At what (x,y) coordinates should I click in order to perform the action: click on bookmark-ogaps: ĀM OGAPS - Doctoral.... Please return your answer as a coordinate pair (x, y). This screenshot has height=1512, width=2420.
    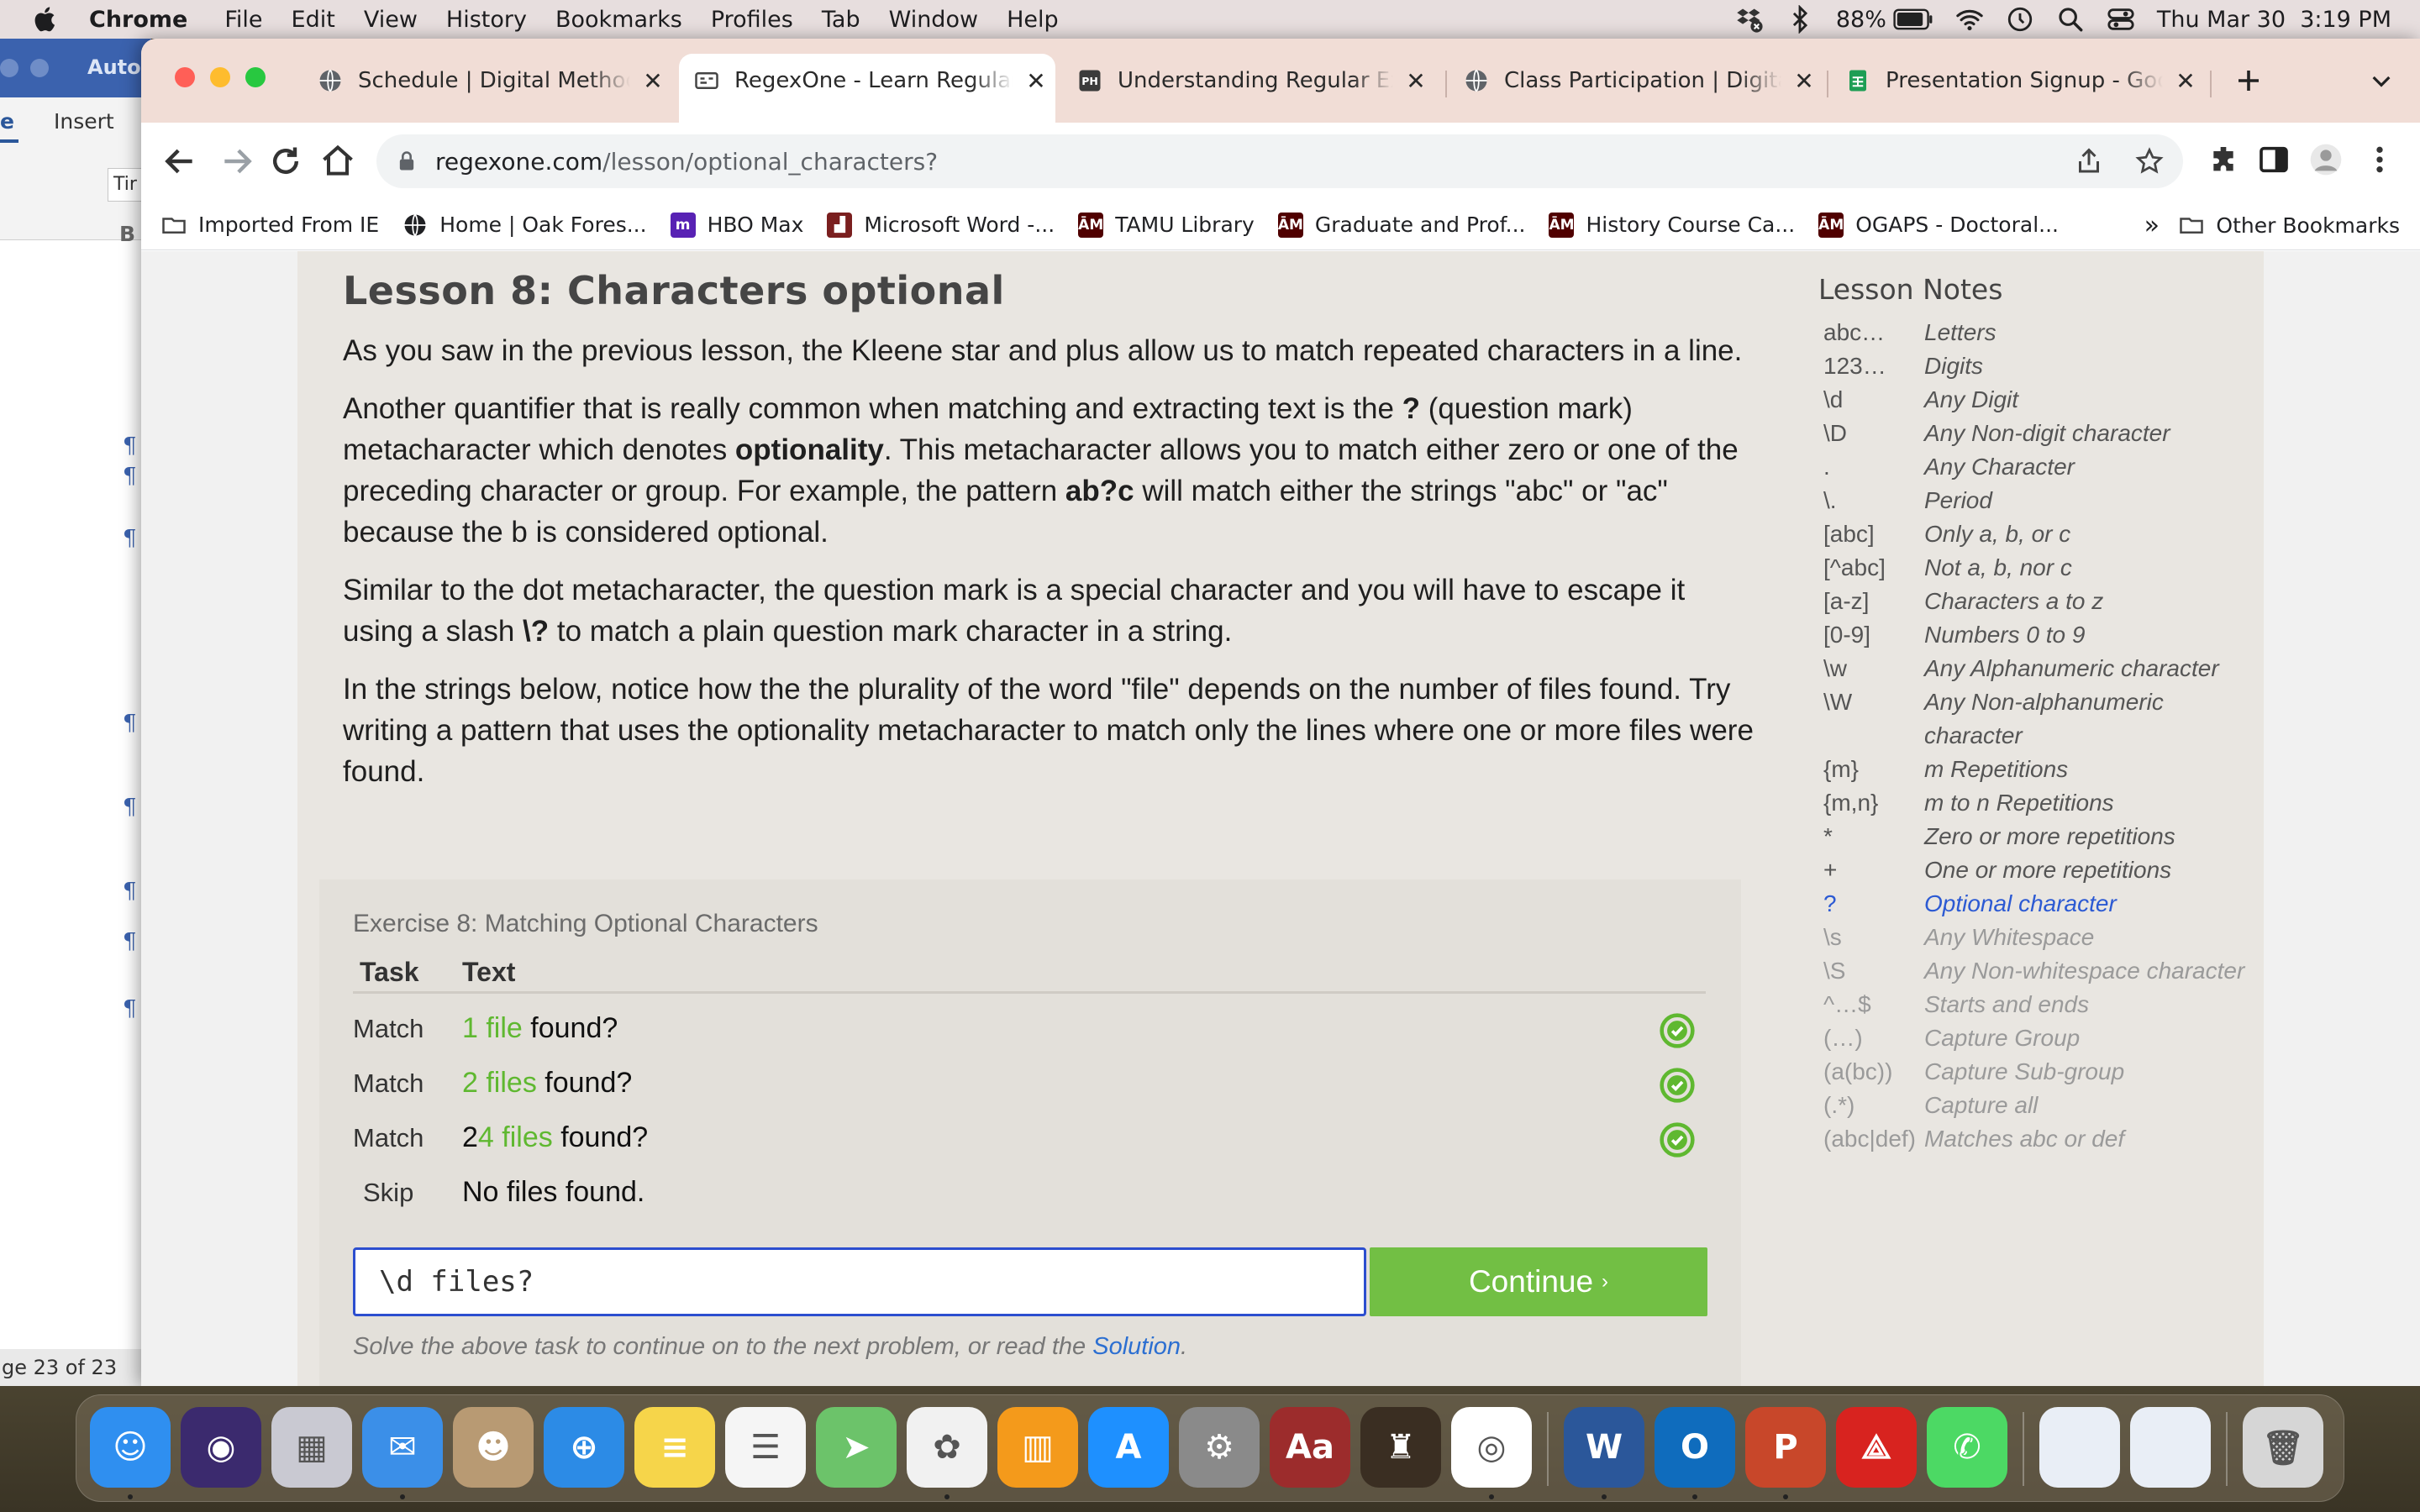
    Looking at the image, I should click on (1938, 225).